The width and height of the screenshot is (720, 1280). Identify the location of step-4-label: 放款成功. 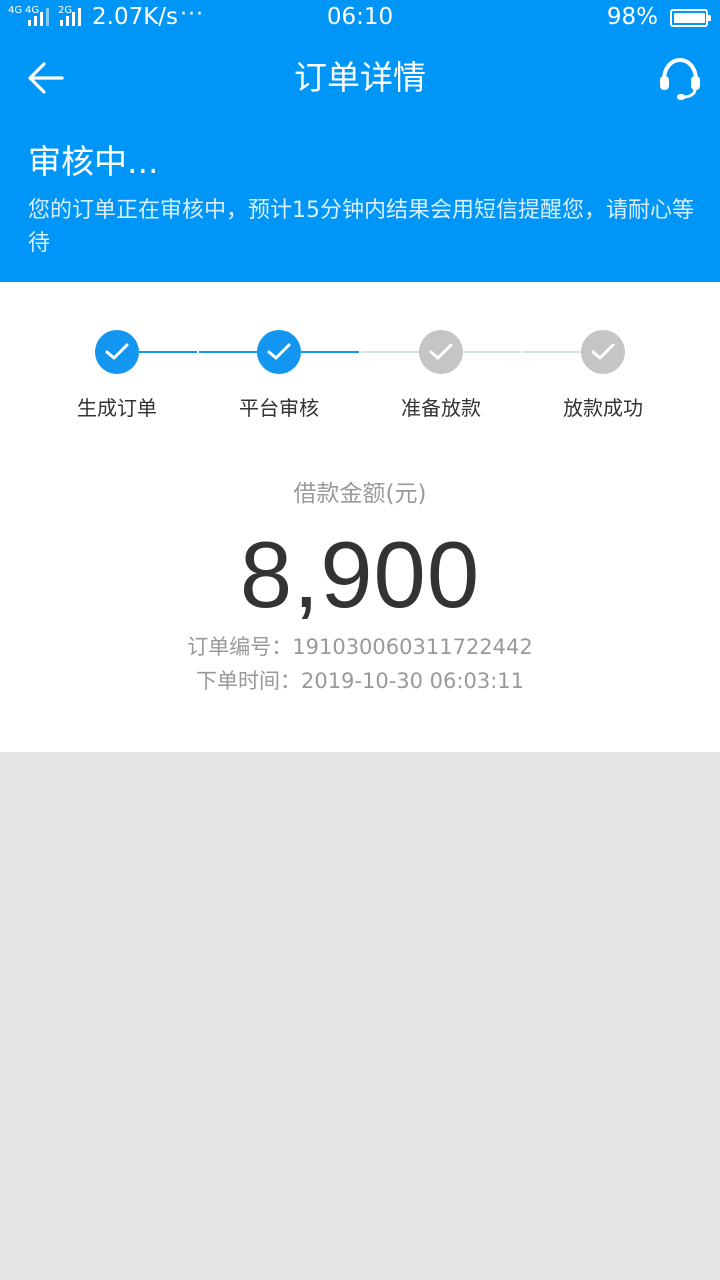
(603, 408).